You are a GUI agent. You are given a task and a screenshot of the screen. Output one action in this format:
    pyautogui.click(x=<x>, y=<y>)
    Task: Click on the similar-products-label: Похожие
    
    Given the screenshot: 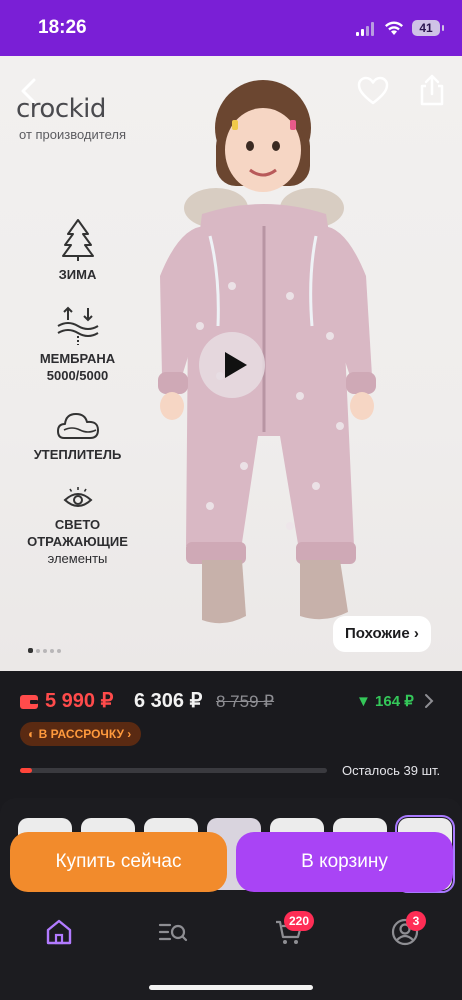 What is the action you would take?
    pyautogui.click(x=377, y=633)
    